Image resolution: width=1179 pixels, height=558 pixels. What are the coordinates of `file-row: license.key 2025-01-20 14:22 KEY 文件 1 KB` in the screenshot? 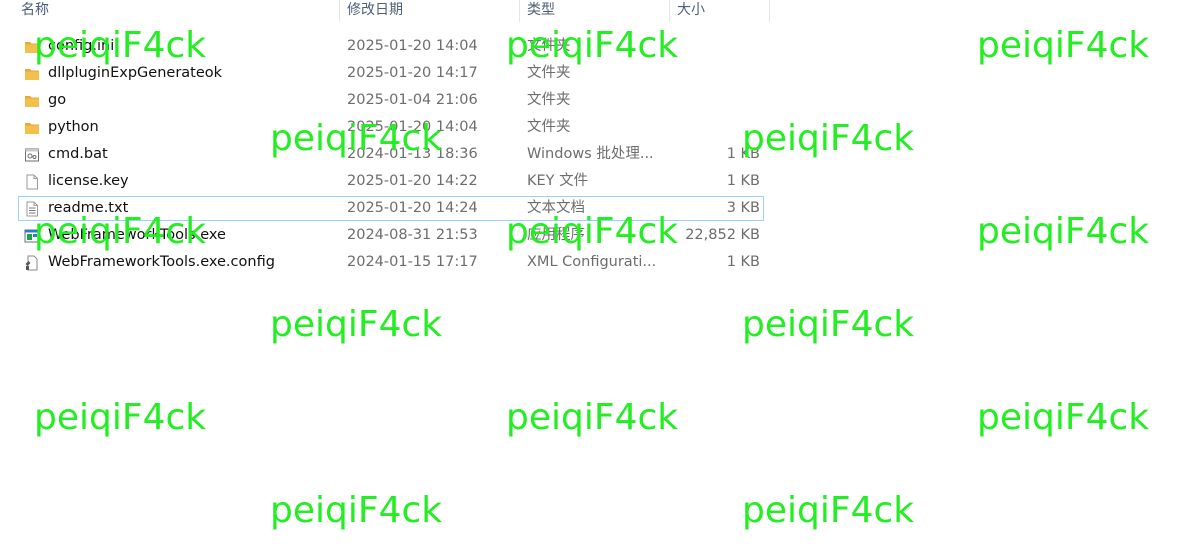 It's located at (390, 181).